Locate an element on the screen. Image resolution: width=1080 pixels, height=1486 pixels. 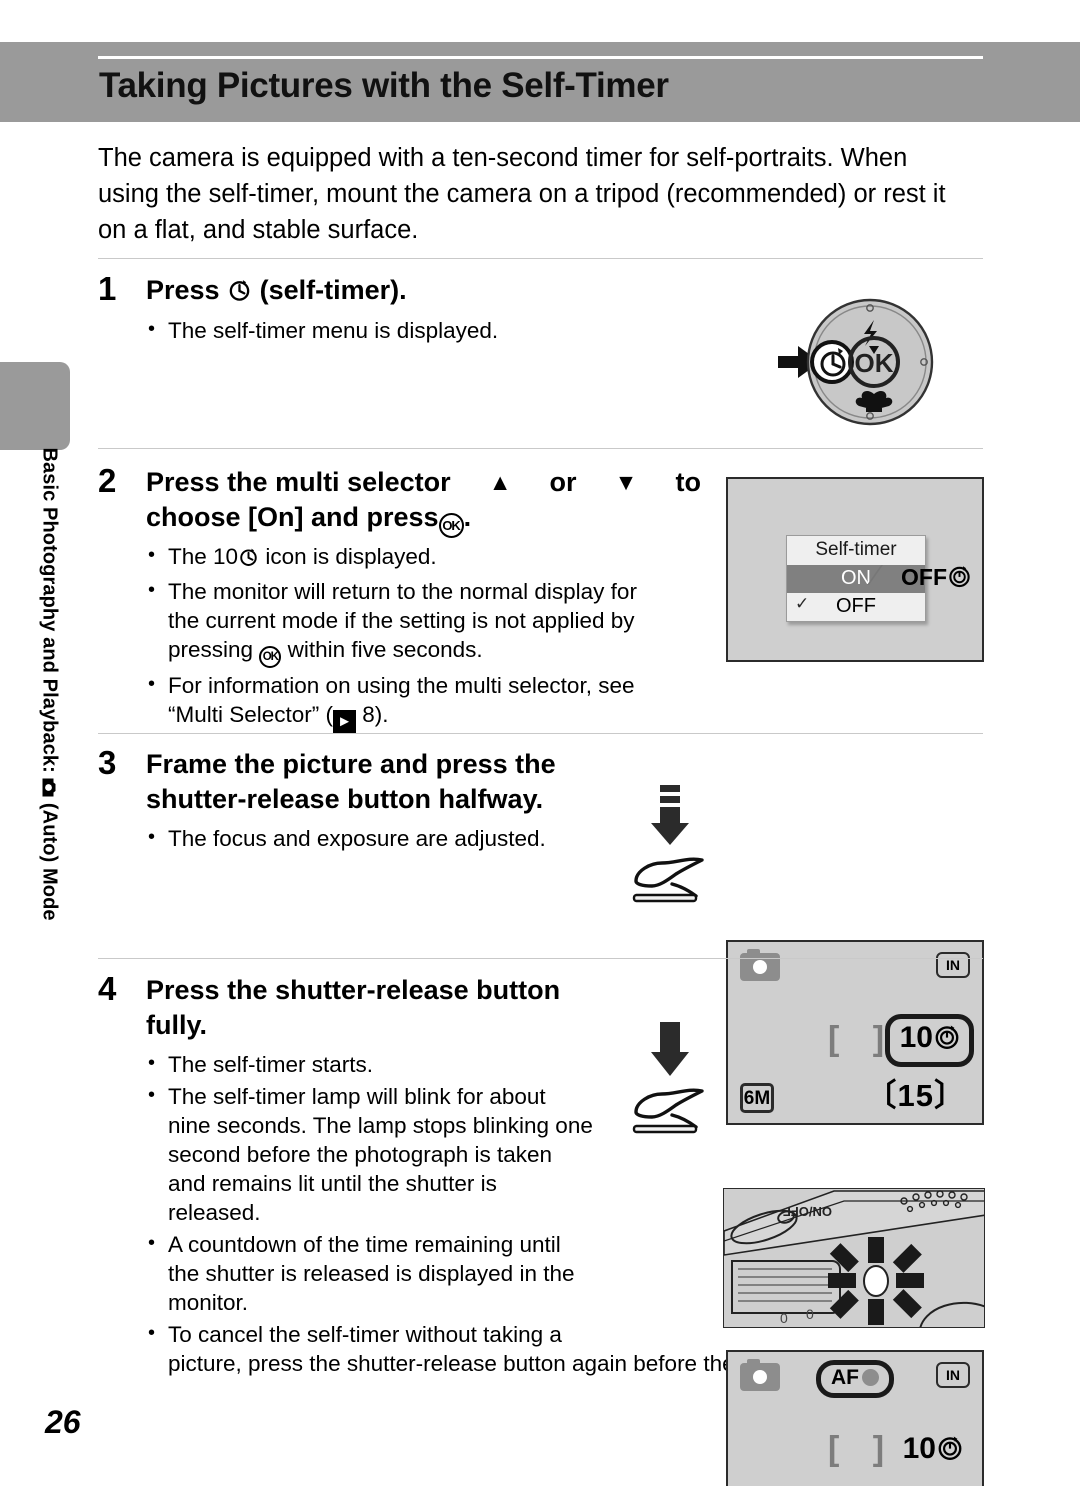
step-3-bullet-1: The focus and exposure are adjusted. is located at coordinates (406, 838).